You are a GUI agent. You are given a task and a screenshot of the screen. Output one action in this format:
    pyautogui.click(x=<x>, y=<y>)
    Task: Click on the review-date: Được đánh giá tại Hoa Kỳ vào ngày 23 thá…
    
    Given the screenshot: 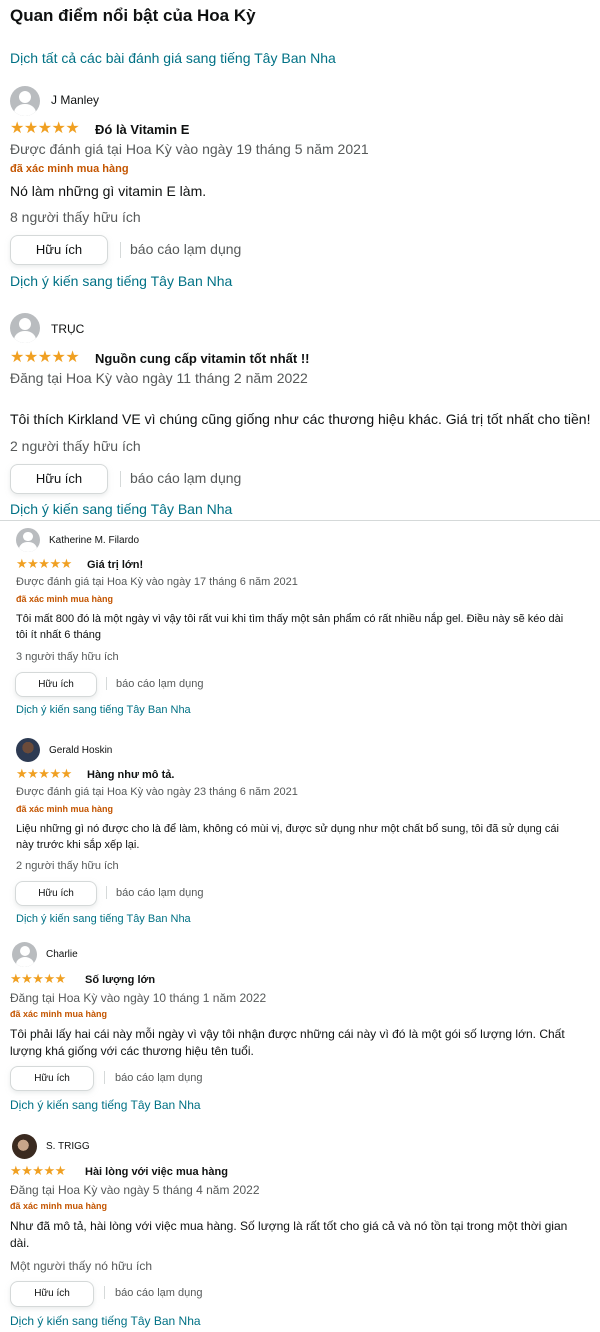 What is the action you would take?
    pyautogui.click(x=157, y=792)
    